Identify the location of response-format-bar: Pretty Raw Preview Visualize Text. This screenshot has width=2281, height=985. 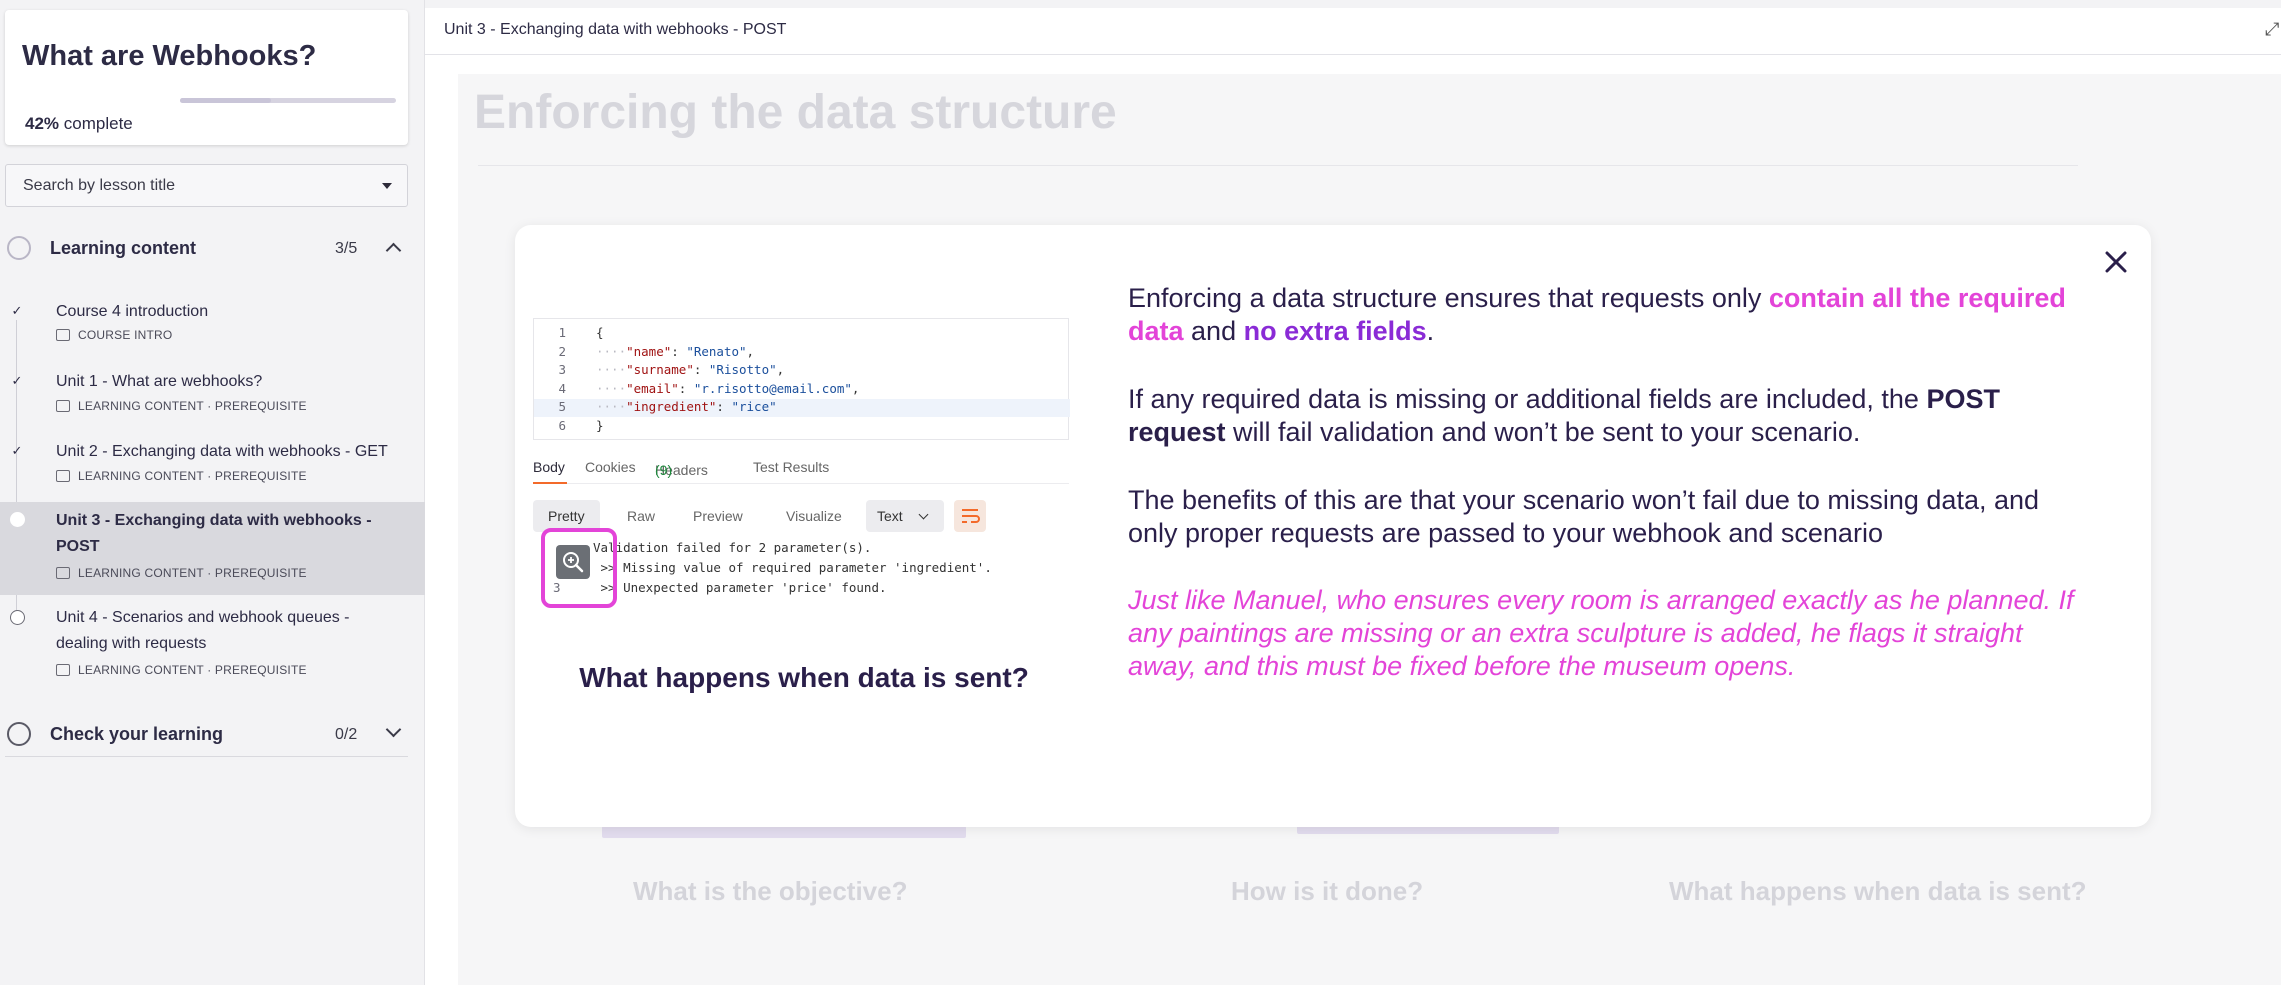
(801, 515).